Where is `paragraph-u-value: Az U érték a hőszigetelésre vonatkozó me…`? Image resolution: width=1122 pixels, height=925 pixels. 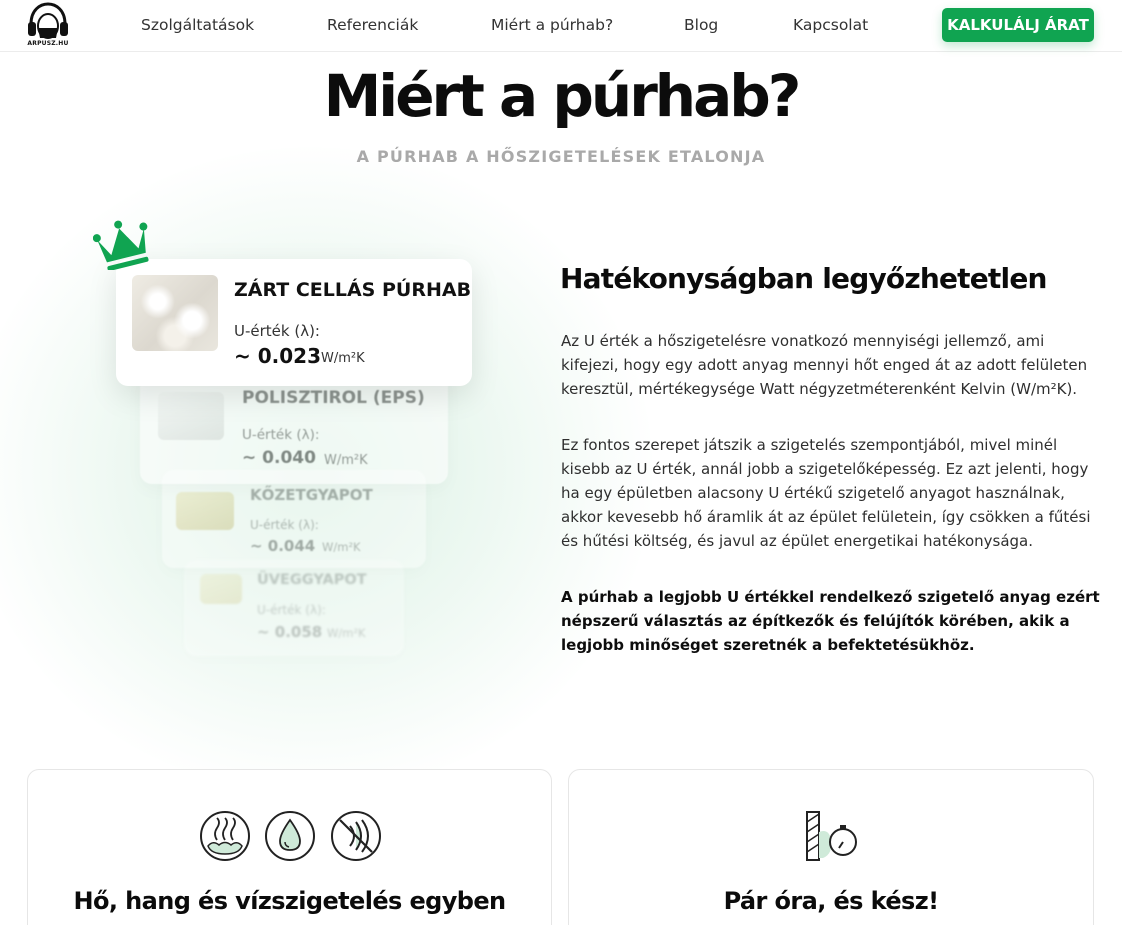 paragraph-u-value: Az U érték a hőszigetelésre vonatkozó me… is located at coordinates (824, 365).